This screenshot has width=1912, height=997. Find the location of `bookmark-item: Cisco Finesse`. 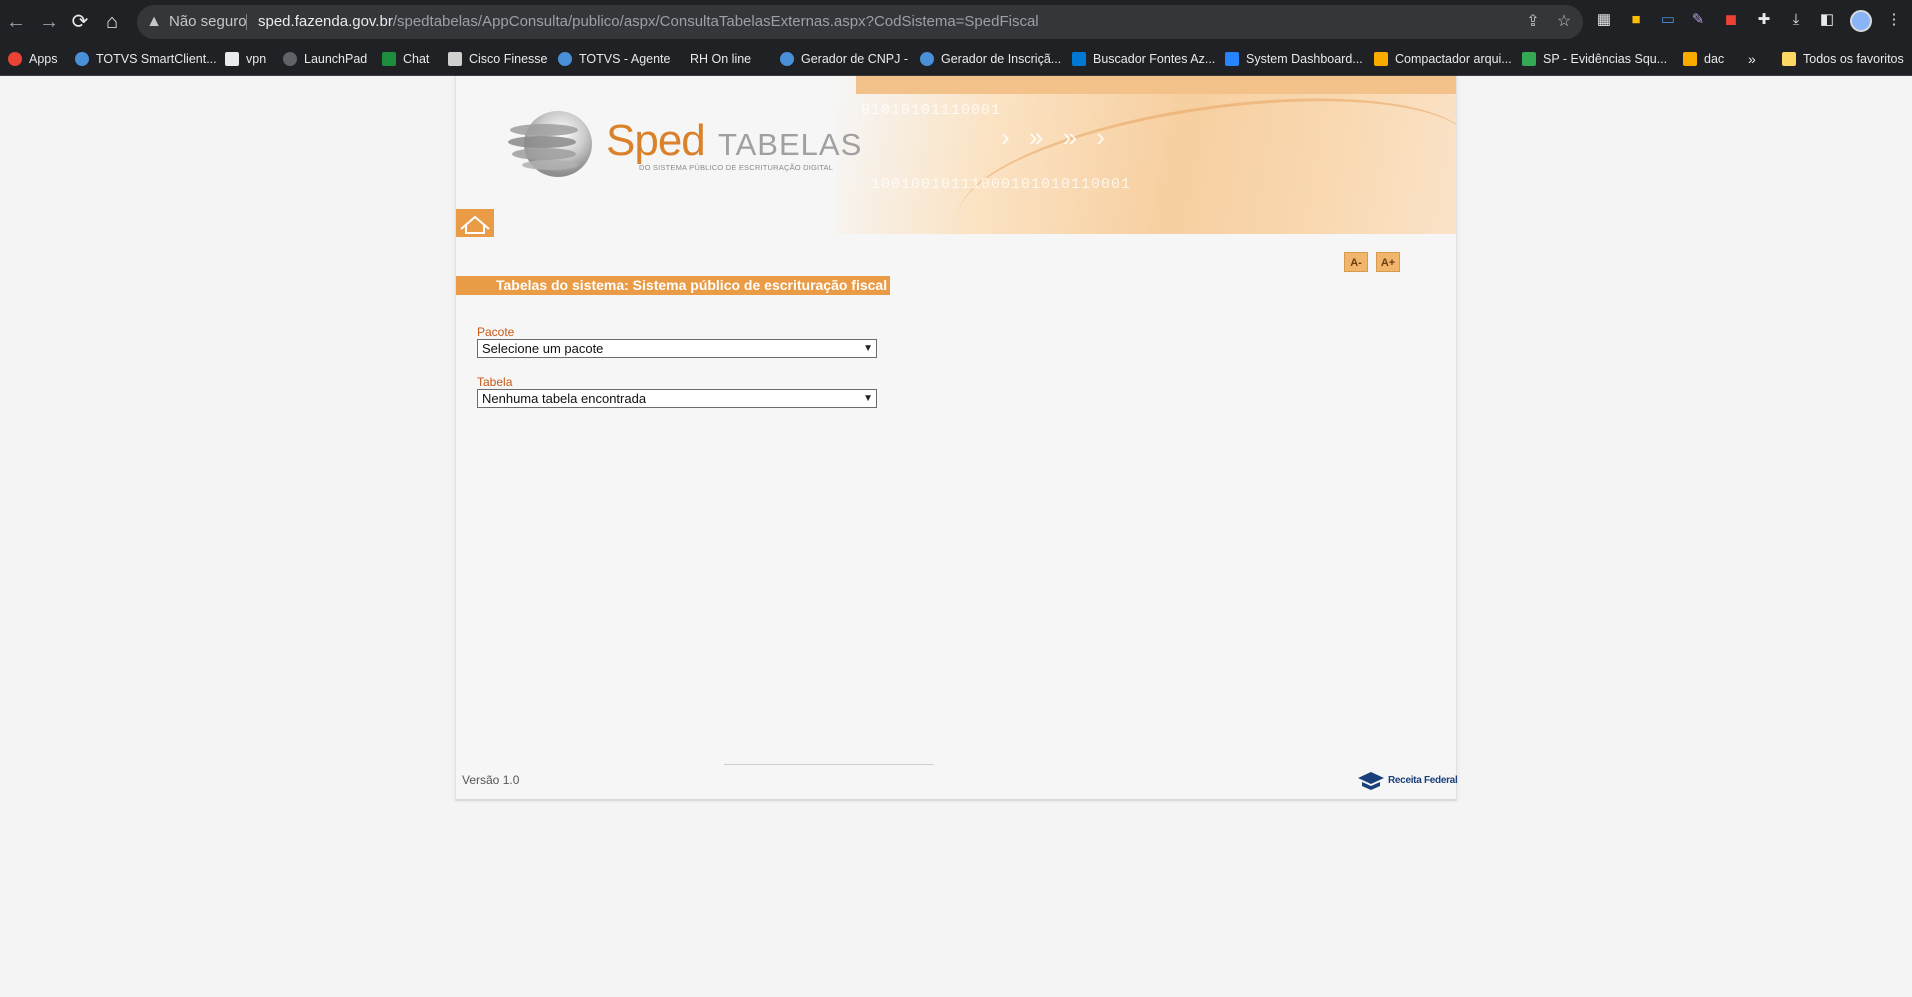

bookmark-item: Cisco Finesse is located at coordinates (498, 59).